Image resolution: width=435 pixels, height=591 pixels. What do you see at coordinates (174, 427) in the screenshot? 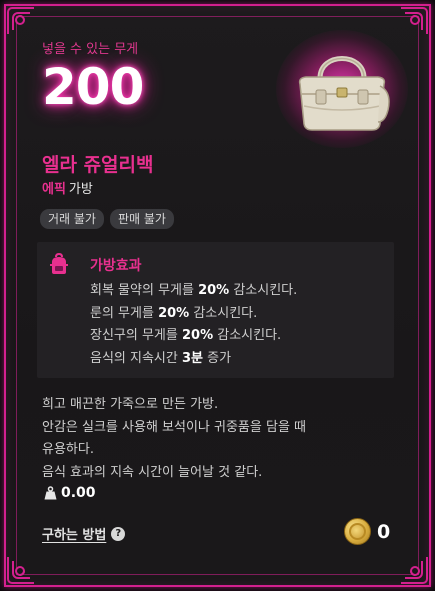
I see `description-line: 안감은 실크를 사용해 보석이나 귀중품을 담을 때` at bounding box center [174, 427].